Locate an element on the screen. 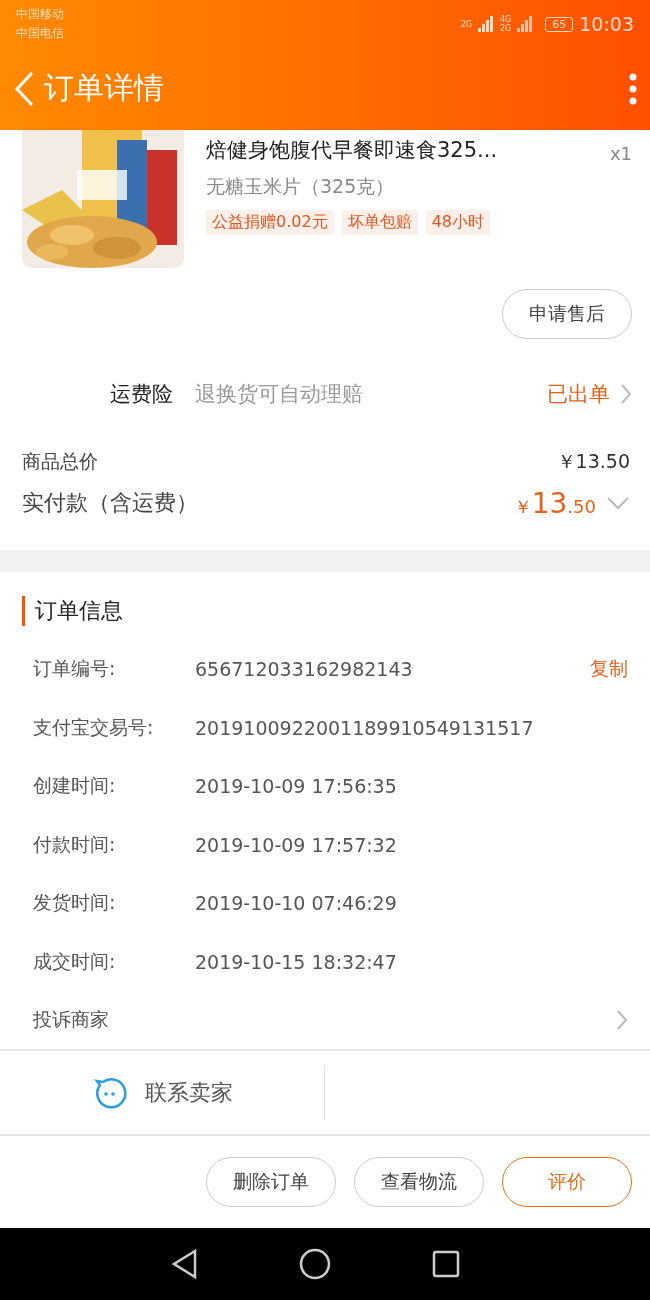  goods-total-label: 商品总价 is located at coordinates (60, 461).